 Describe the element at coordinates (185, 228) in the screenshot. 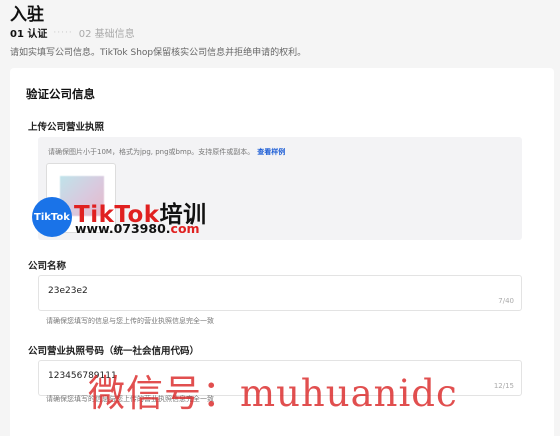

I see `watermark-url-tld: com` at that location.